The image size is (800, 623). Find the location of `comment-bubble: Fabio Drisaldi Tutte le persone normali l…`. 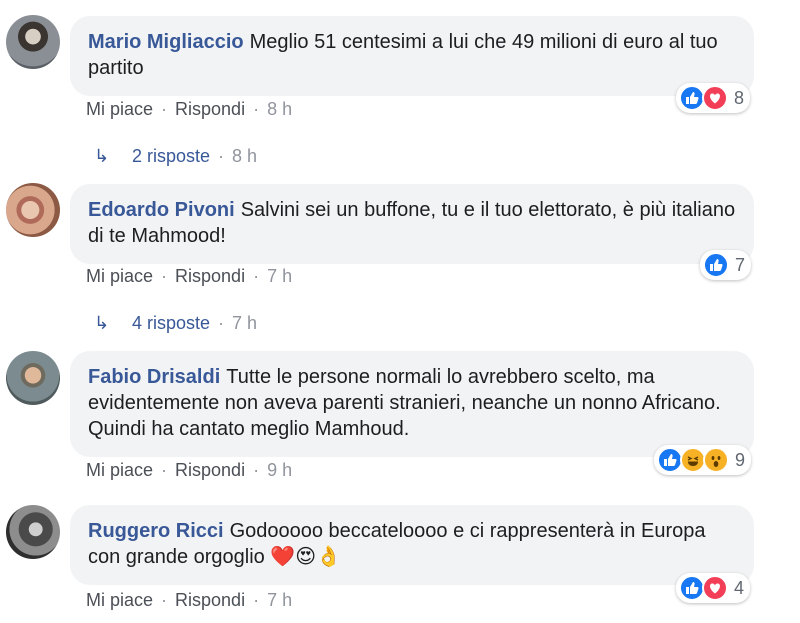

comment-bubble: Fabio Drisaldi Tutte le persone normali l… is located at coordinates (412, 404).